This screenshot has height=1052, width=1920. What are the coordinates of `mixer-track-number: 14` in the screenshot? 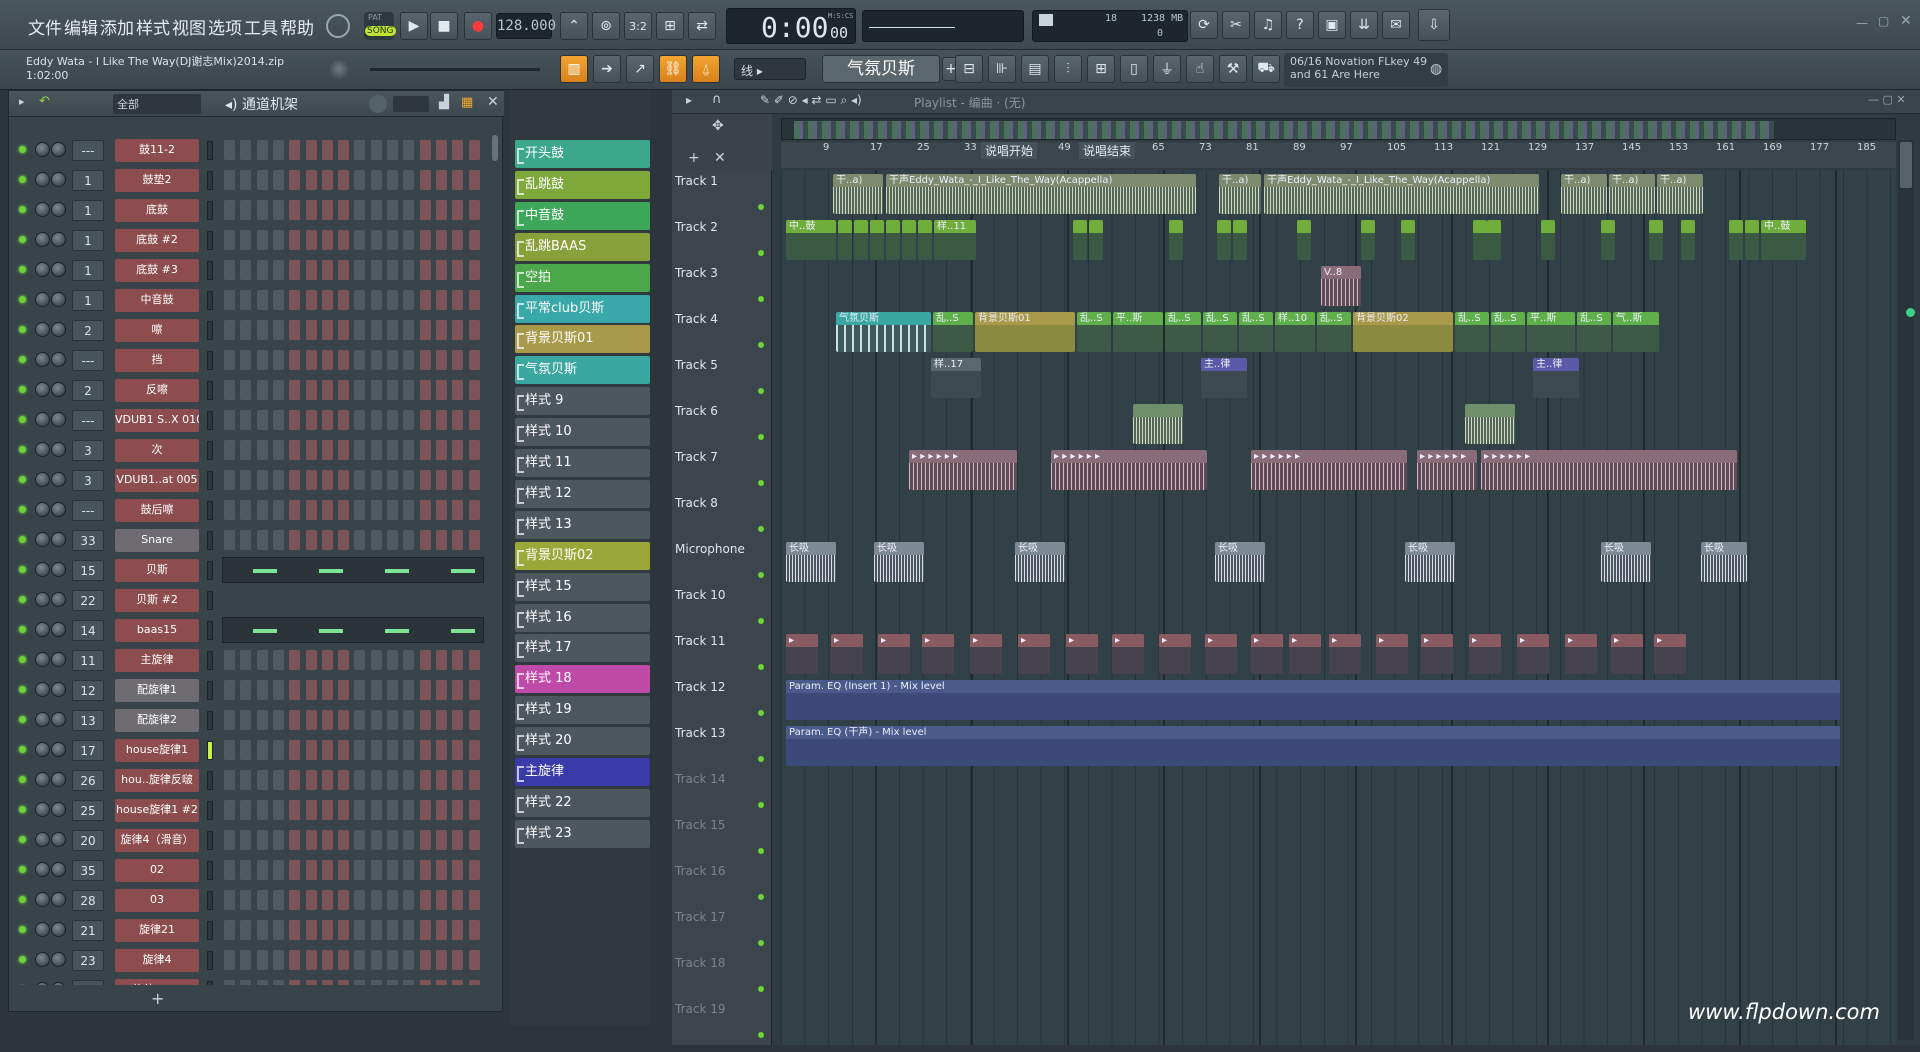 It's located at (88, 630).